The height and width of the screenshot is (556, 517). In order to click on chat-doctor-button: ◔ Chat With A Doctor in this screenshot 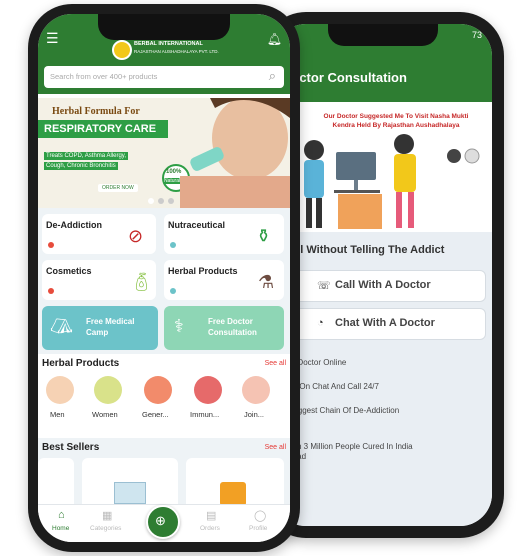, I will do `click(380, 324)`.